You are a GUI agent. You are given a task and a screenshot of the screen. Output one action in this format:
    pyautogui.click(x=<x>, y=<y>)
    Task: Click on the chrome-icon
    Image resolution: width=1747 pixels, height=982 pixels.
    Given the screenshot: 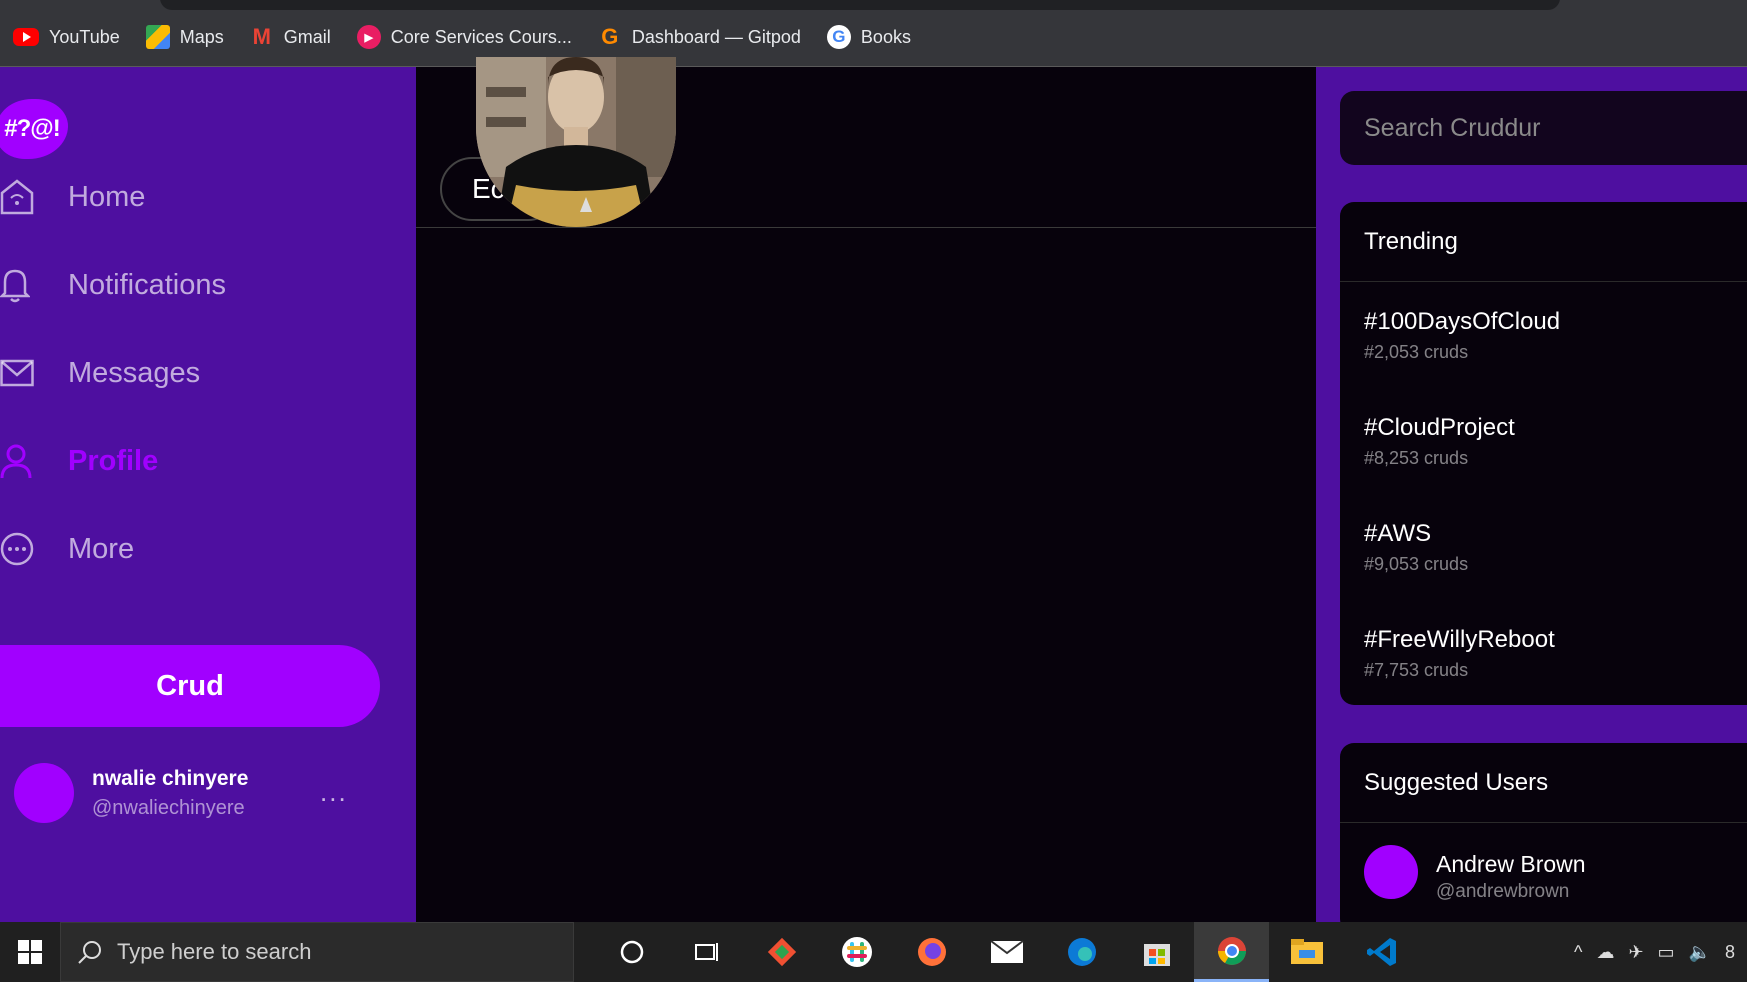 What is the action you would take?
    pyautogui.click(x=1231, y=952)
    